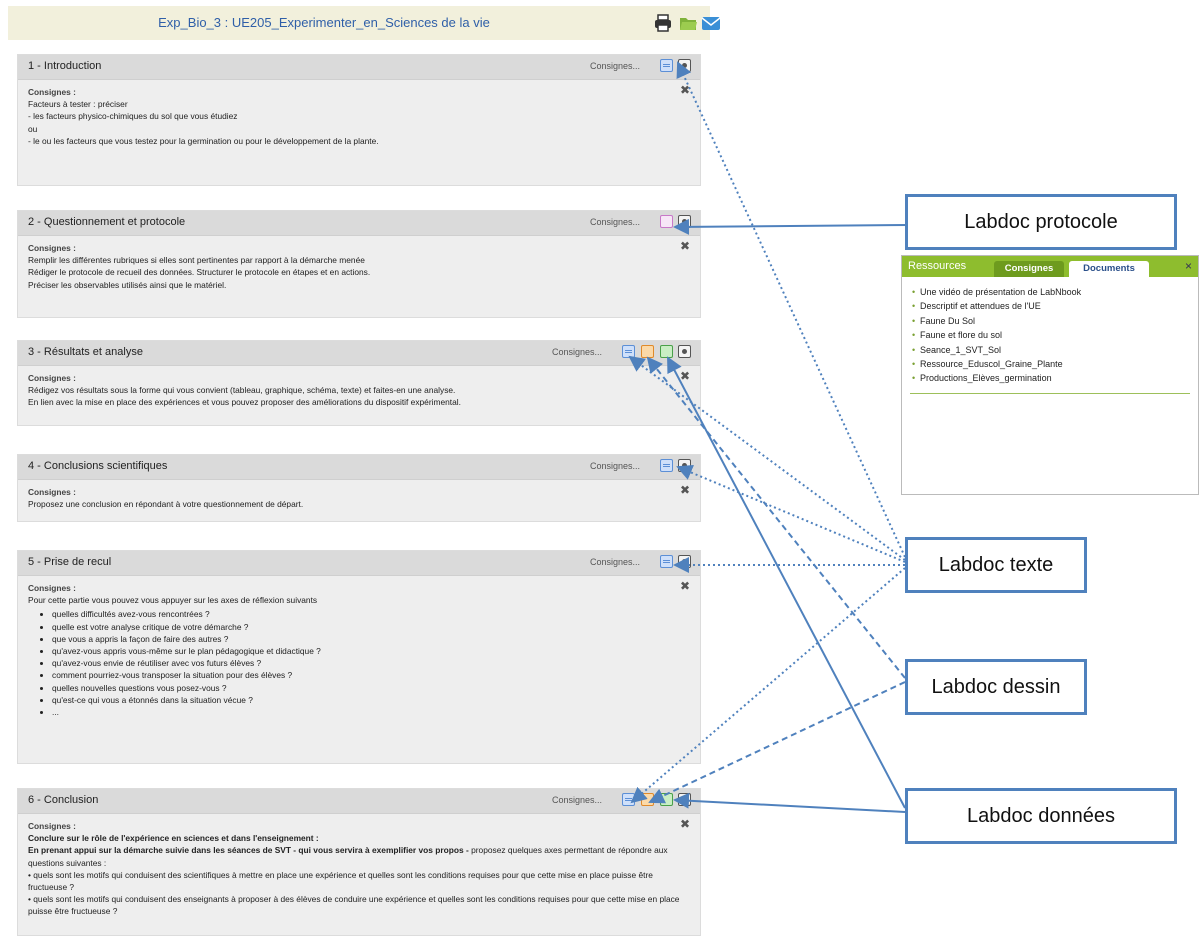  What do you see at coordinates (996, 565) in the screenshot?
I see `label-labdoc-text: Labdoc texte` at bounding box center [996, 565].